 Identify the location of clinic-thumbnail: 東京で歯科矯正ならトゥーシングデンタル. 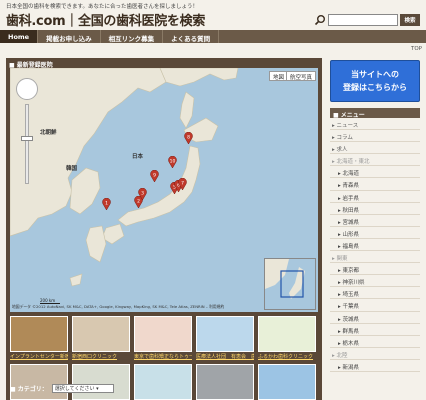
(163, 339).